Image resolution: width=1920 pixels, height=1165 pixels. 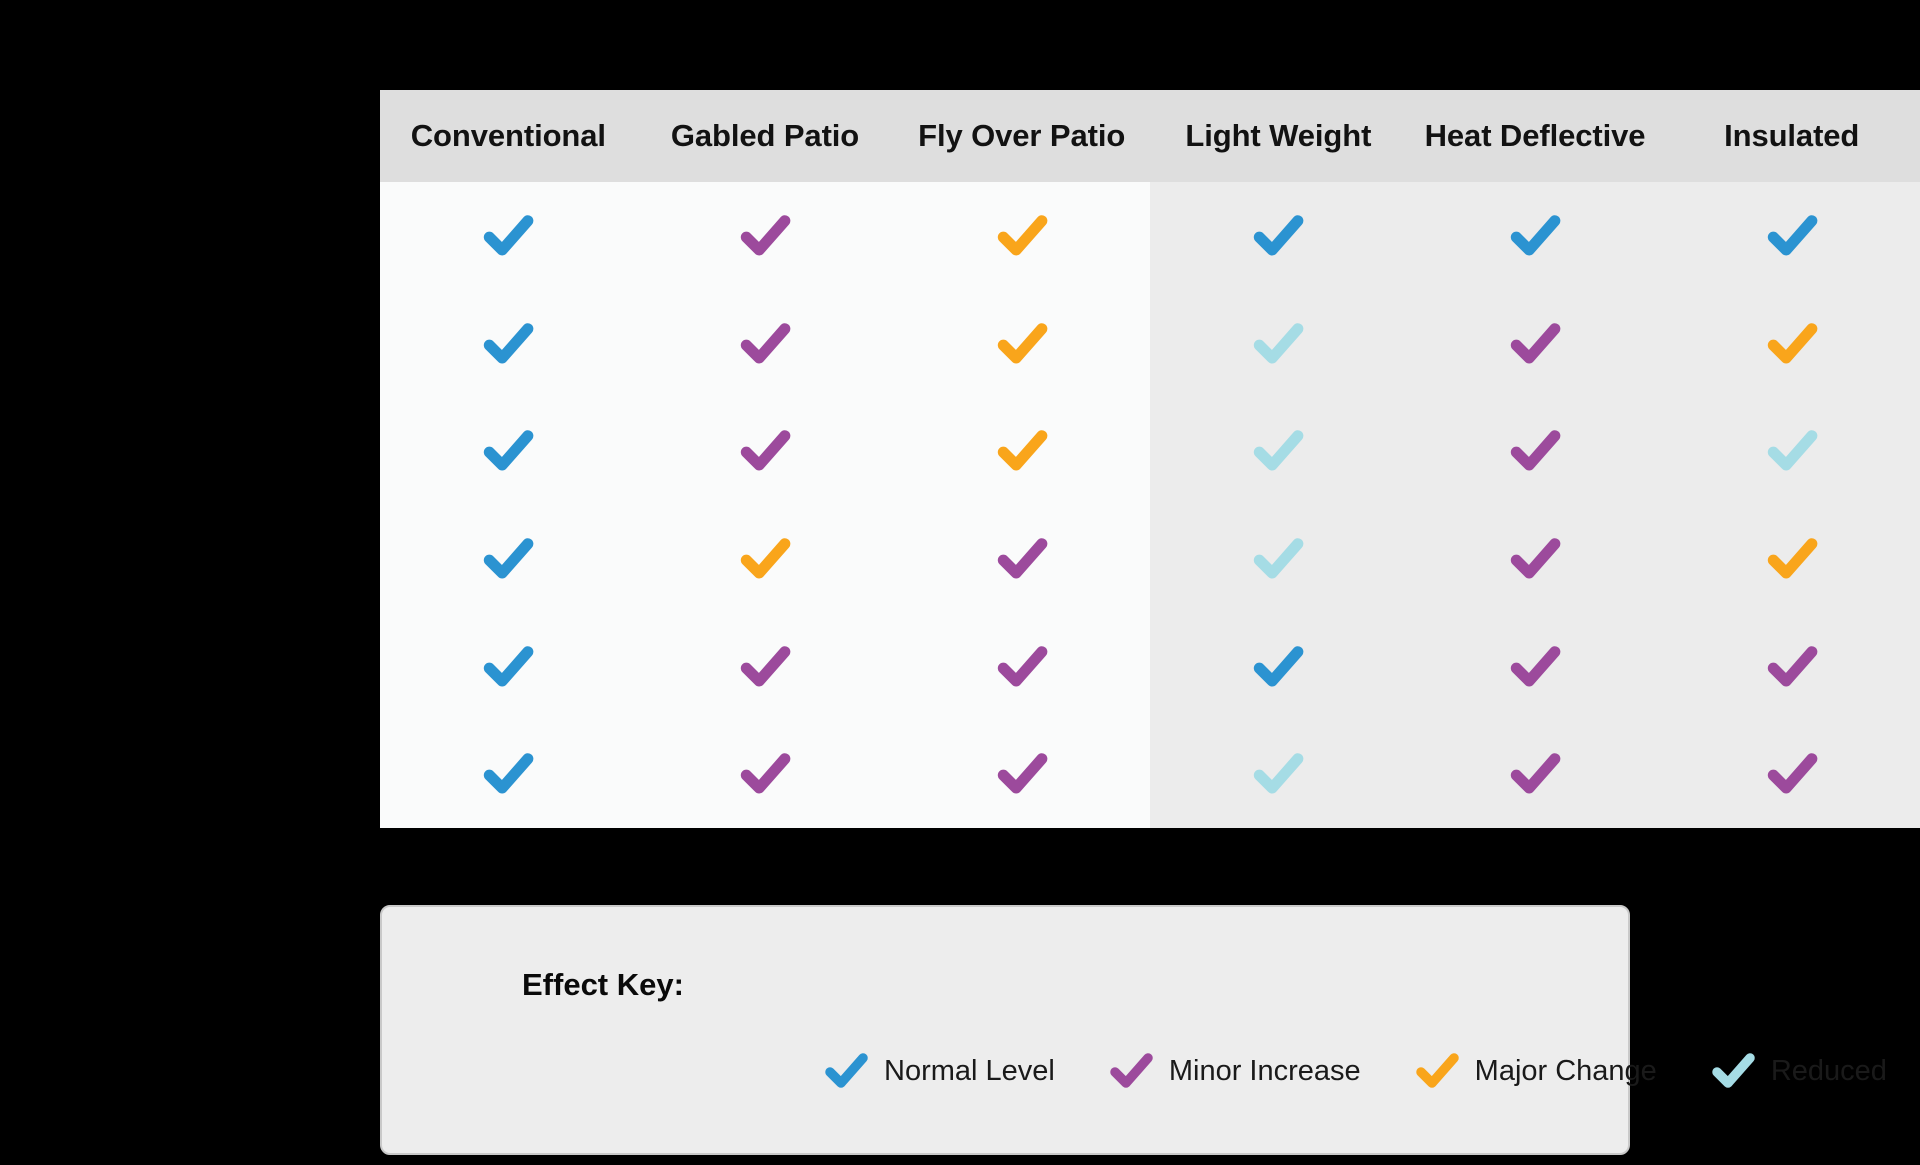 I want to click on legend-item-label: Normal Level, so click(x=969, y=1070).